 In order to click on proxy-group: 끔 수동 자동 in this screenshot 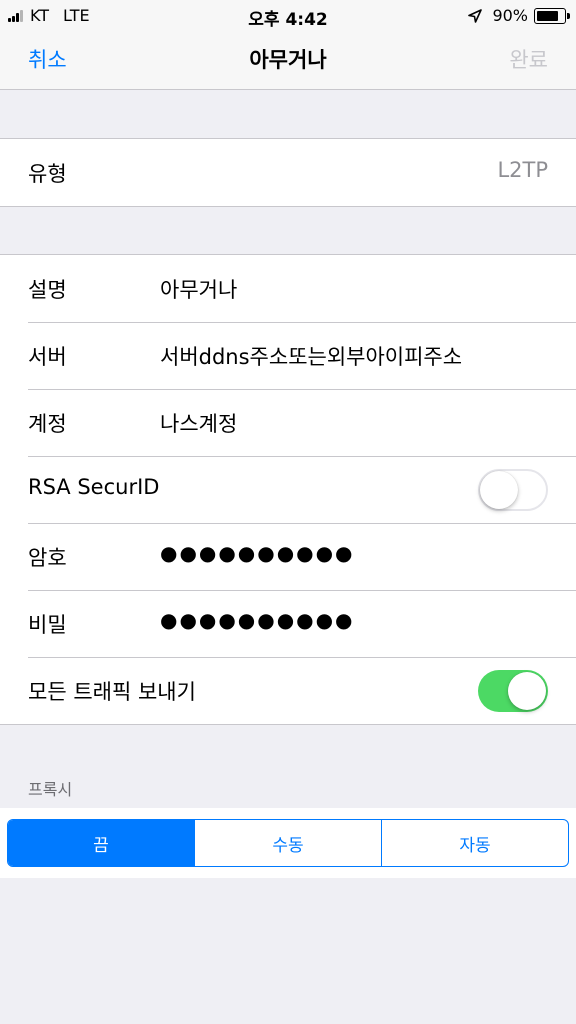, I will do `click(288, 843)`.